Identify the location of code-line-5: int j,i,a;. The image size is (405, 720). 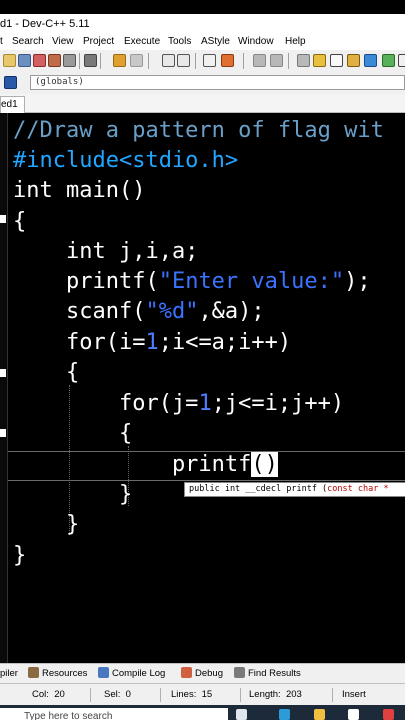
(106, 251).